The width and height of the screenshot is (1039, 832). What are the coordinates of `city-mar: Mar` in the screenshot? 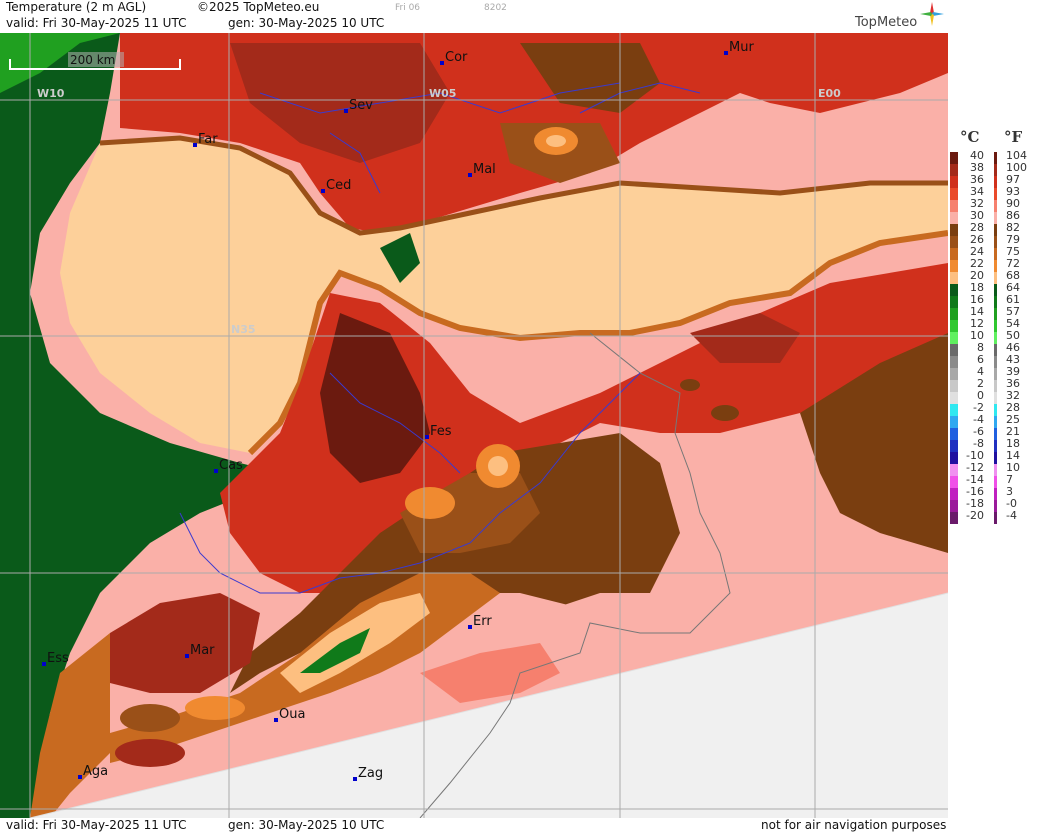 It's located at (200, 650).